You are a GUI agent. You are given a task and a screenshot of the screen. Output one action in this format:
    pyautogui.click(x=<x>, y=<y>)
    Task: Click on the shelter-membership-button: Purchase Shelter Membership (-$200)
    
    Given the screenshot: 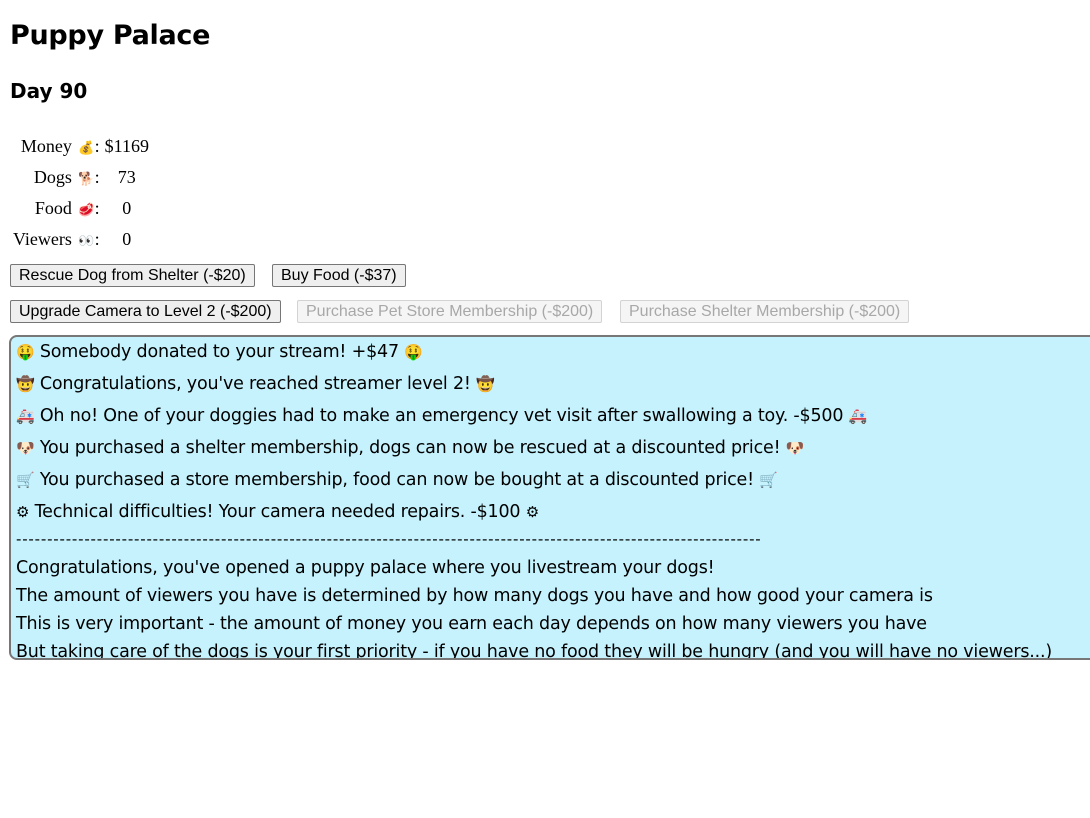 What is the action you would take?
    pyautogui.click(x=765, y=311)
    